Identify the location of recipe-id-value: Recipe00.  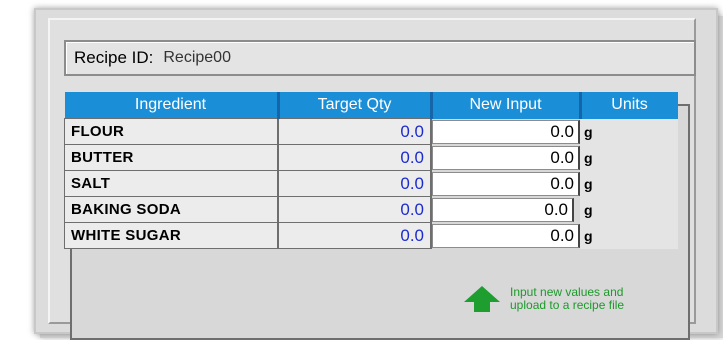
(197, 57).